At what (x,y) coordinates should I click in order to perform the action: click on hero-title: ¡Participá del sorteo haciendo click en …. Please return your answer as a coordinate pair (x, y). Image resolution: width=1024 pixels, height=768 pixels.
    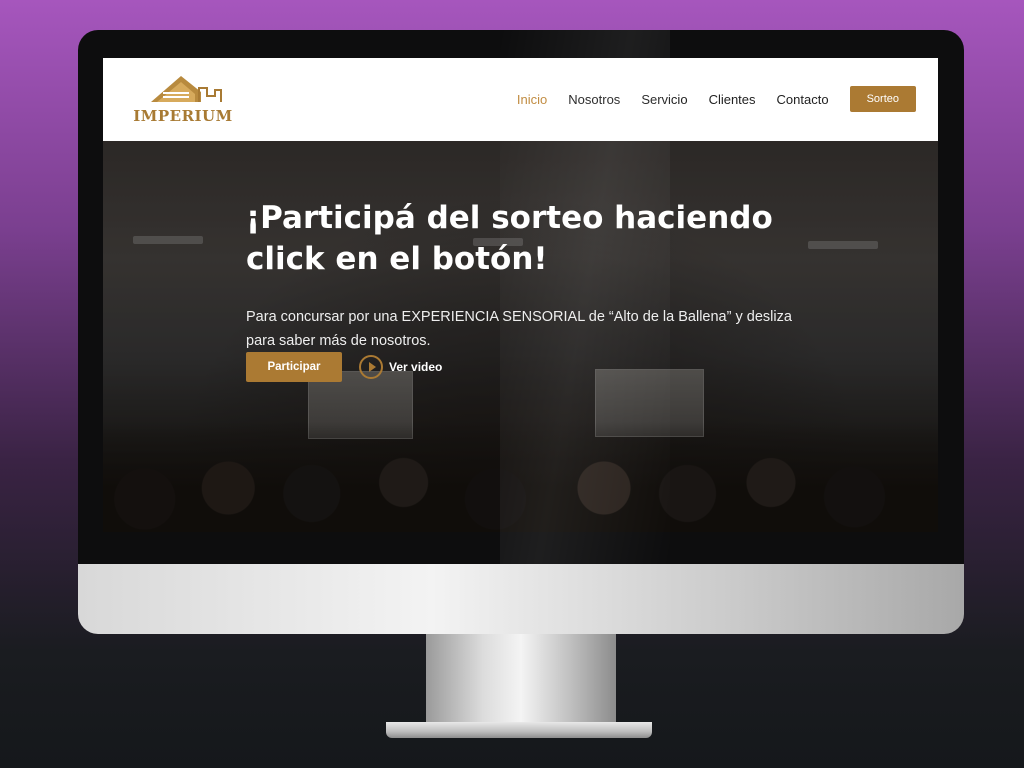
    Looking at the image, I should click on (509, 238).